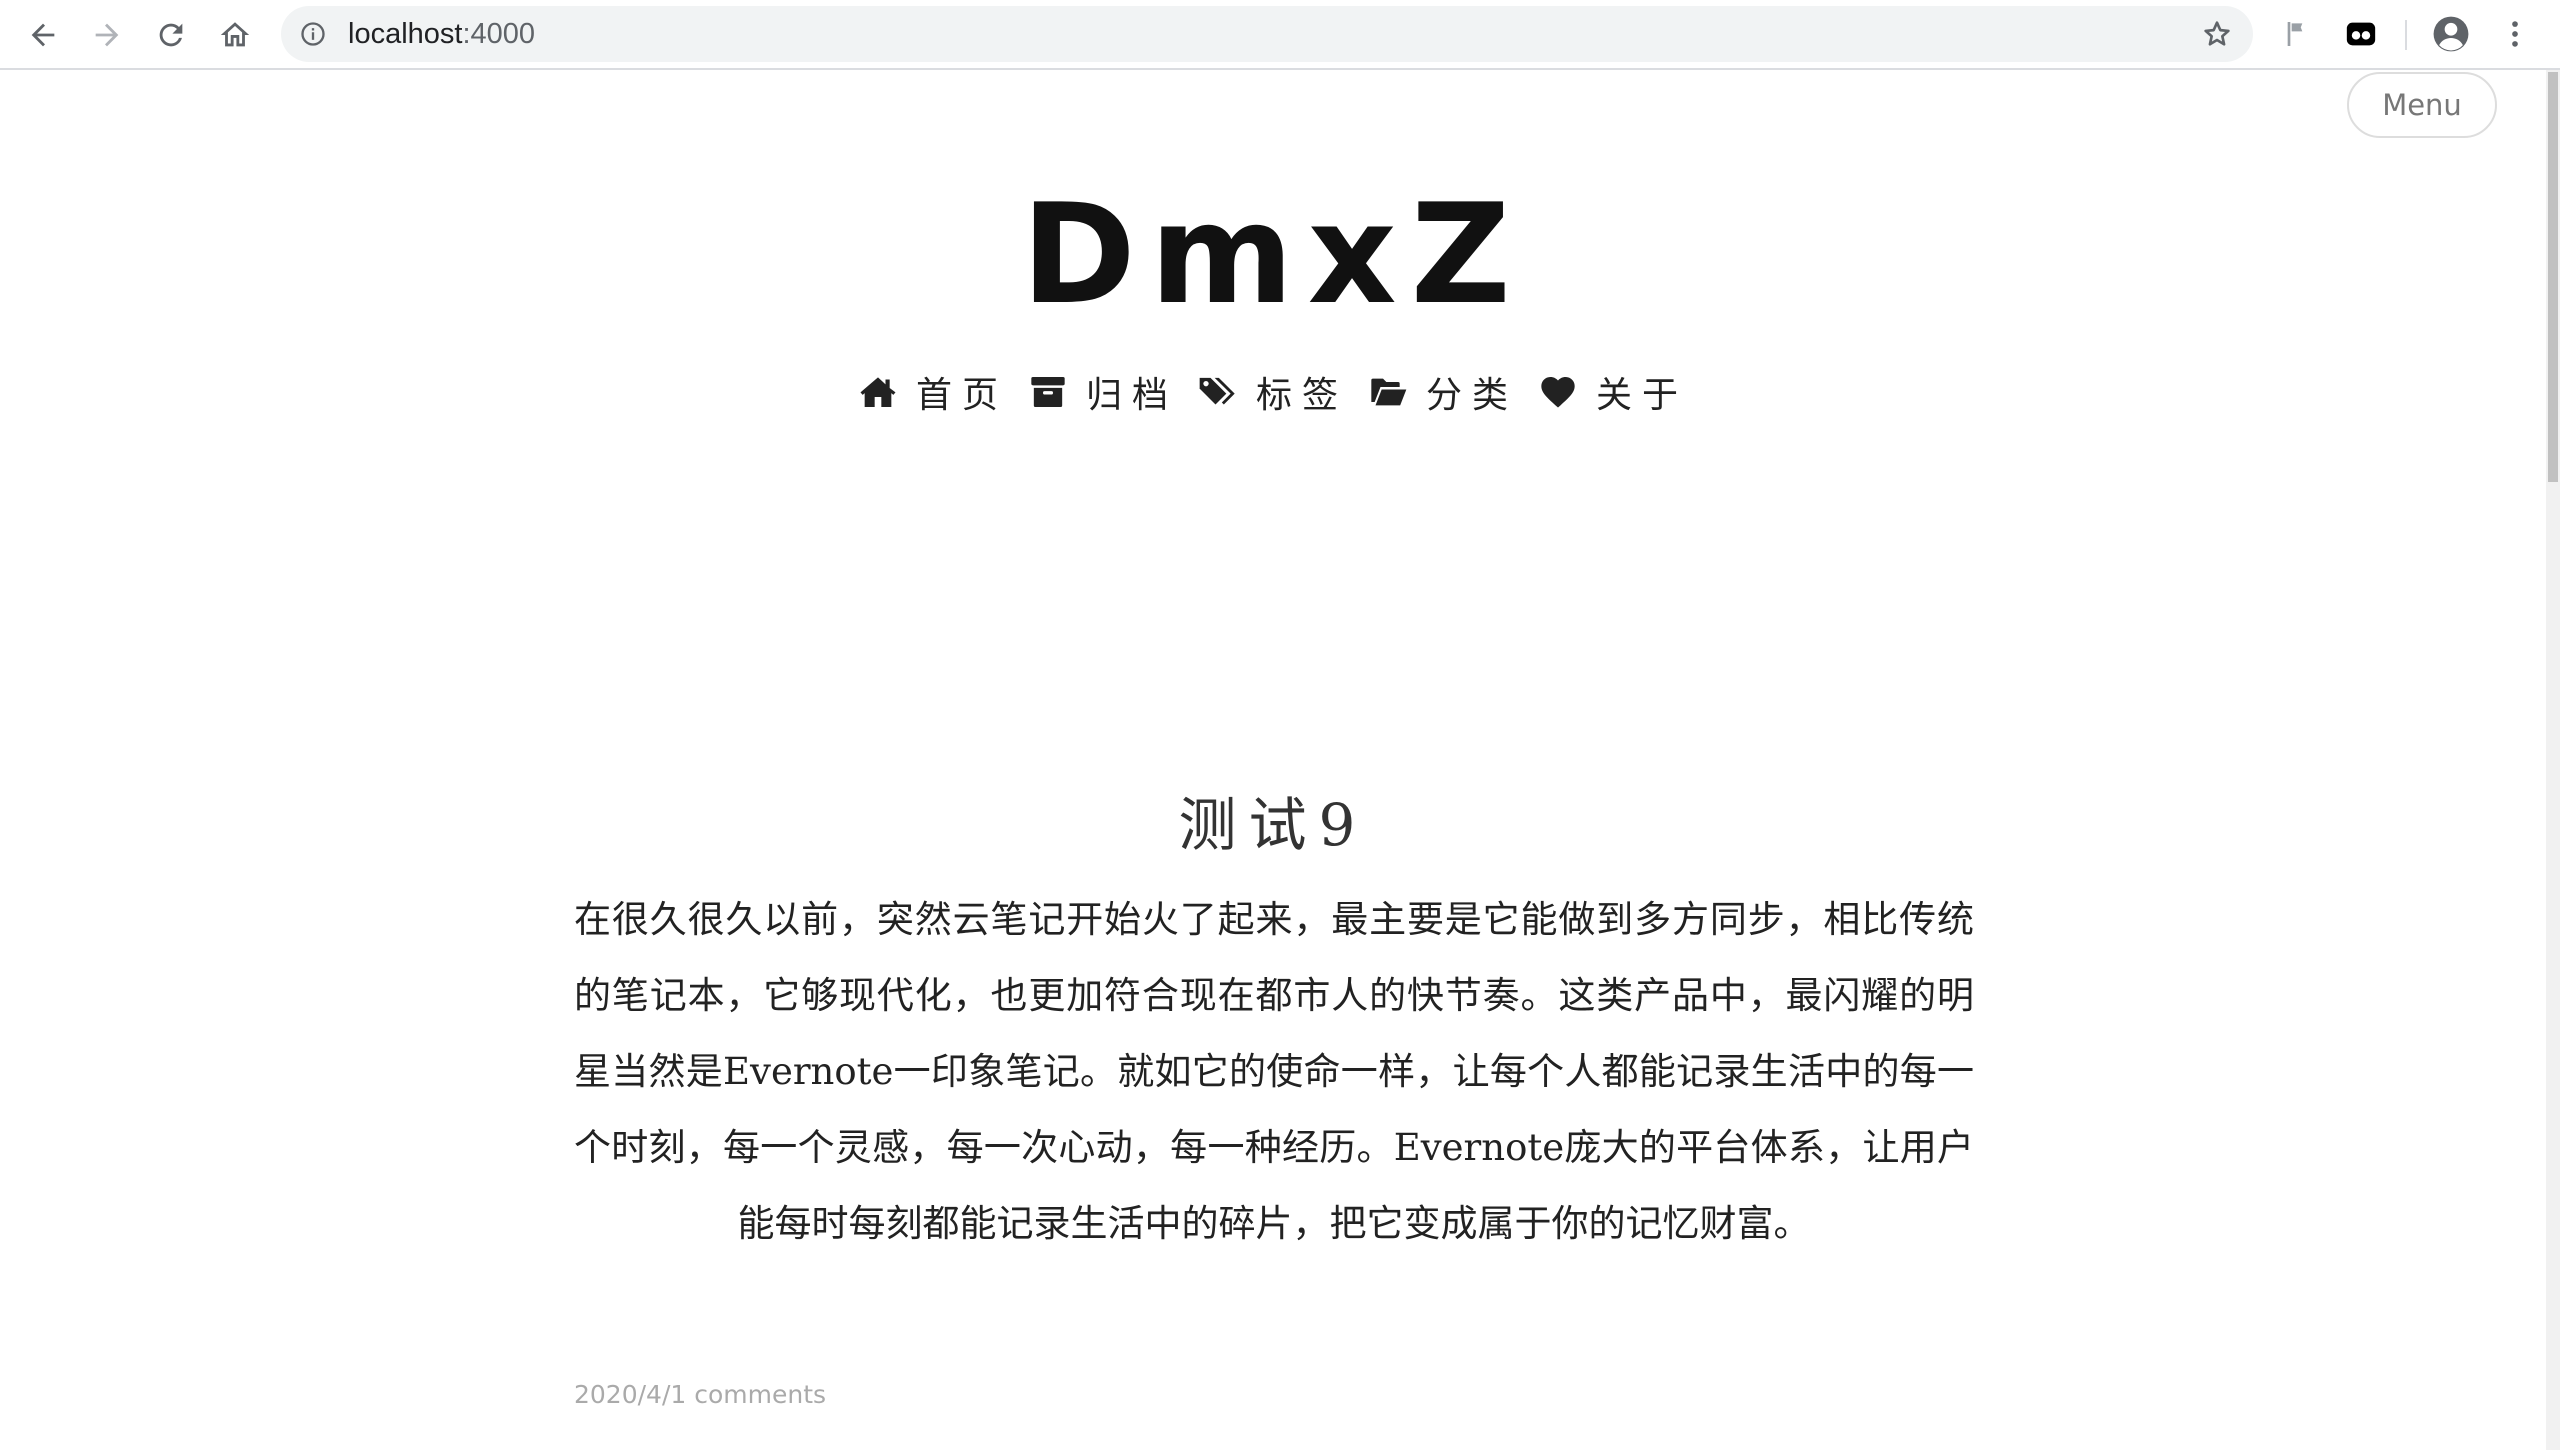 The image size is (2560, 1450). Describe the element at coordinates (1273, 255) in the screenshot. I see `site-title: DmxZ` at that location.